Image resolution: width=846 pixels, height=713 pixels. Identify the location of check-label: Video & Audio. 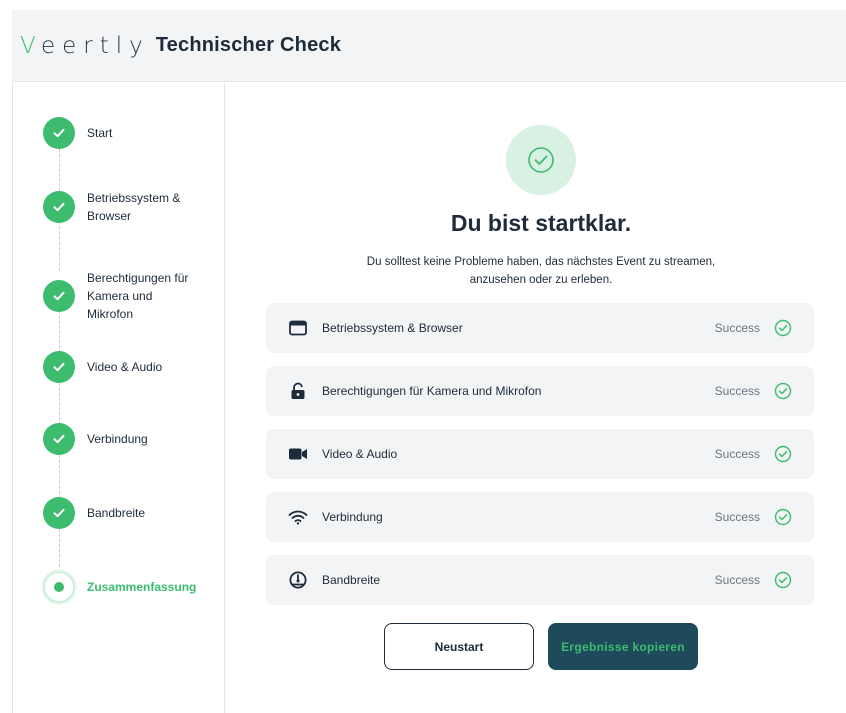
(360, 454).